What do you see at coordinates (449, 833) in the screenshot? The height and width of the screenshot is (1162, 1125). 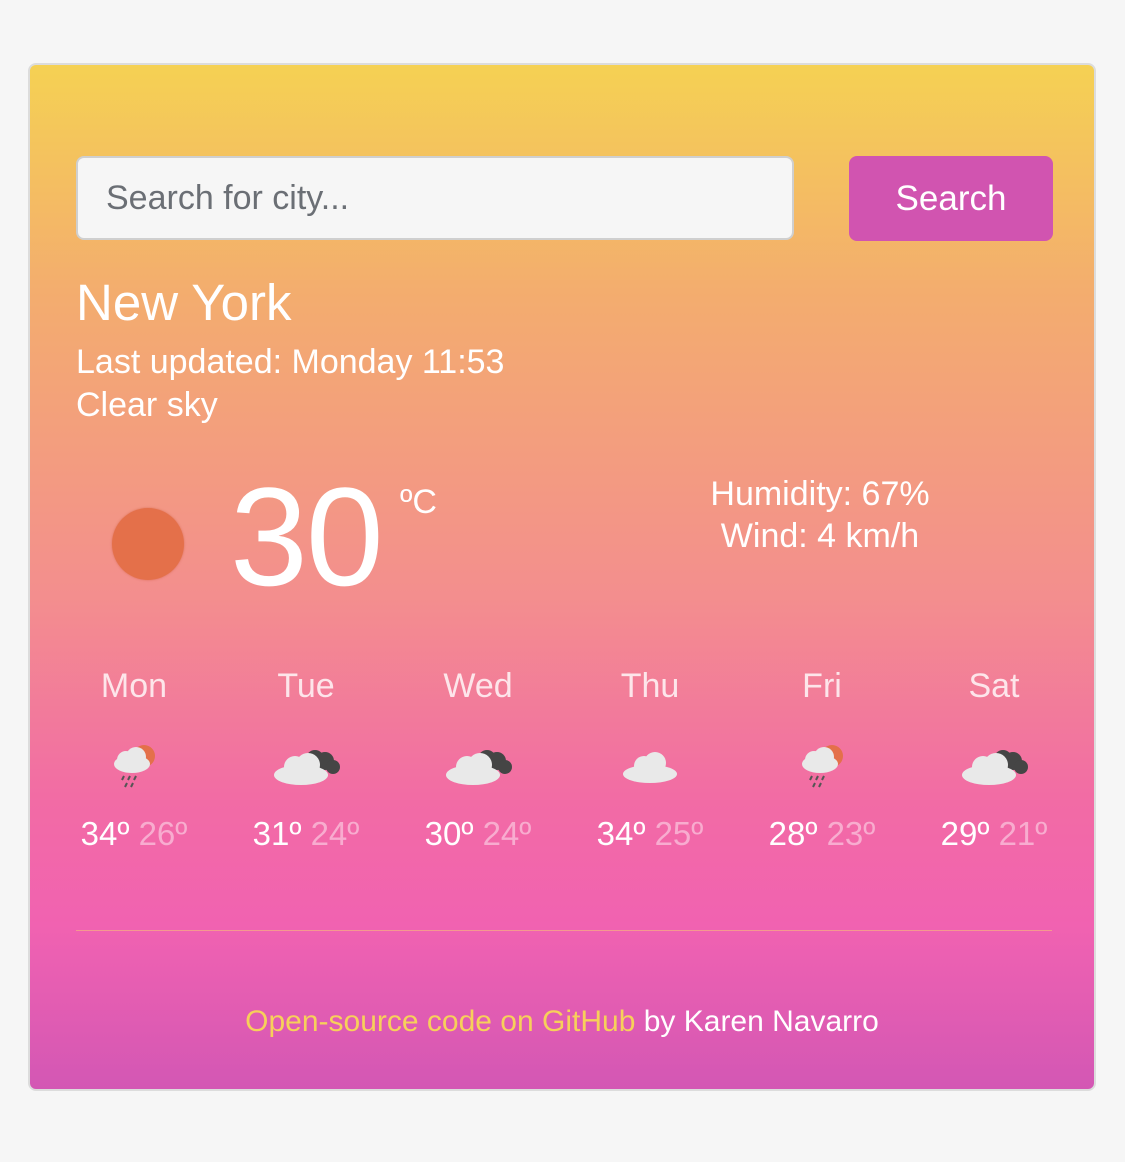 I see `forecast-max: 30º` at bounding box center [449, 833].